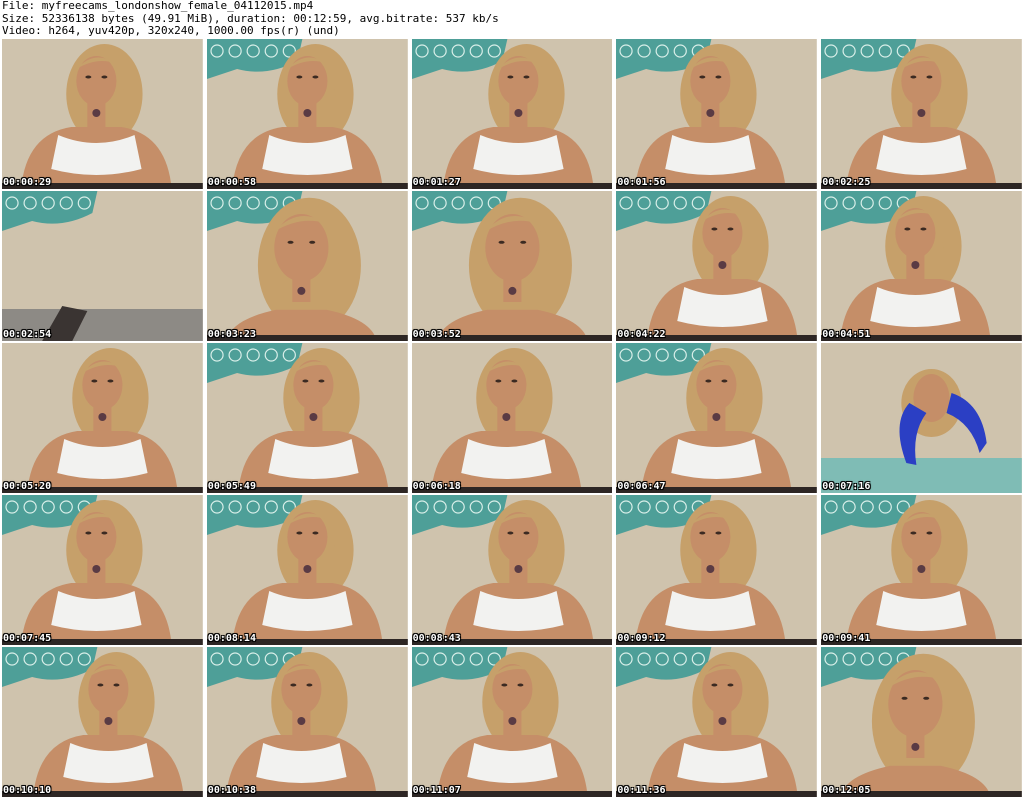 The image size is (1024, 799). Describe the element at coordinates (231, 182) in the screenshot. I see `frame-timestamp: 00:00:58` at that location.